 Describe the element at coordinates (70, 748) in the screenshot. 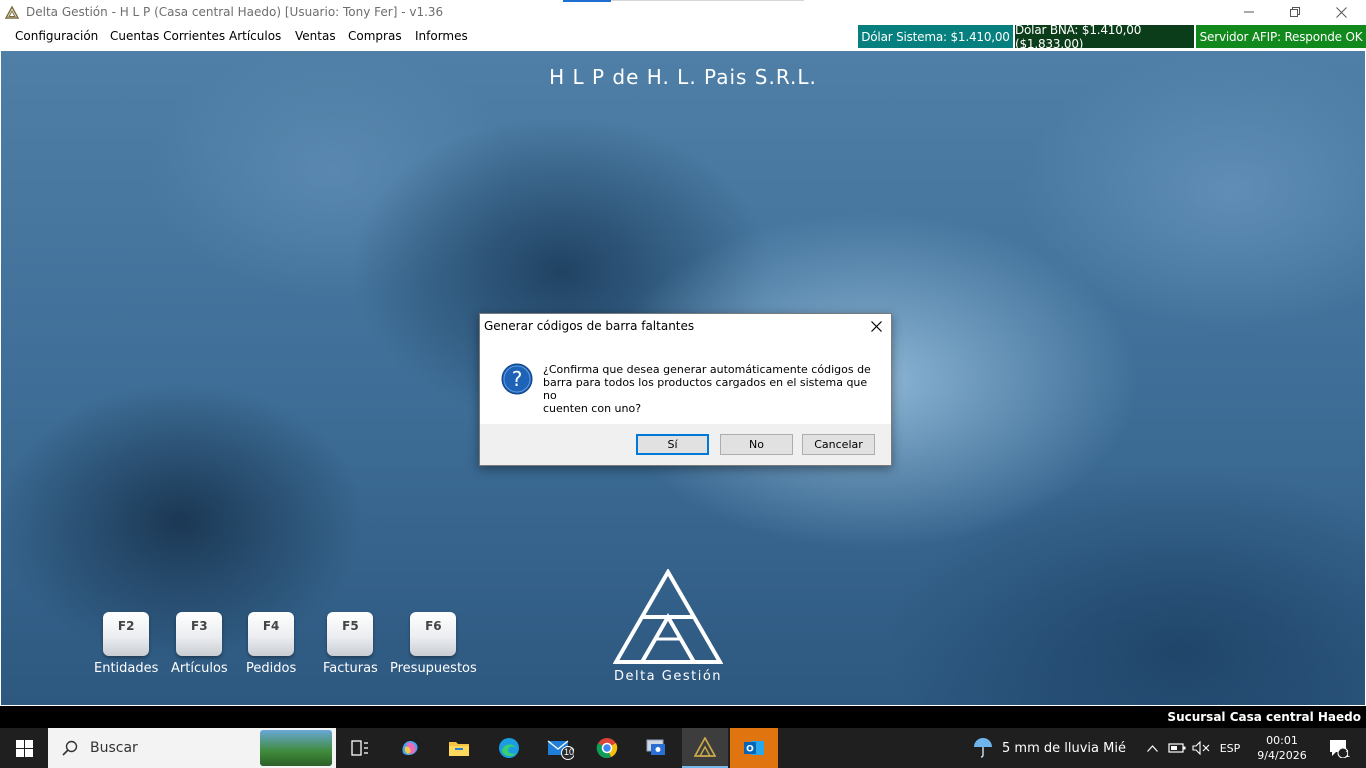

I see `search-icon` at that location.